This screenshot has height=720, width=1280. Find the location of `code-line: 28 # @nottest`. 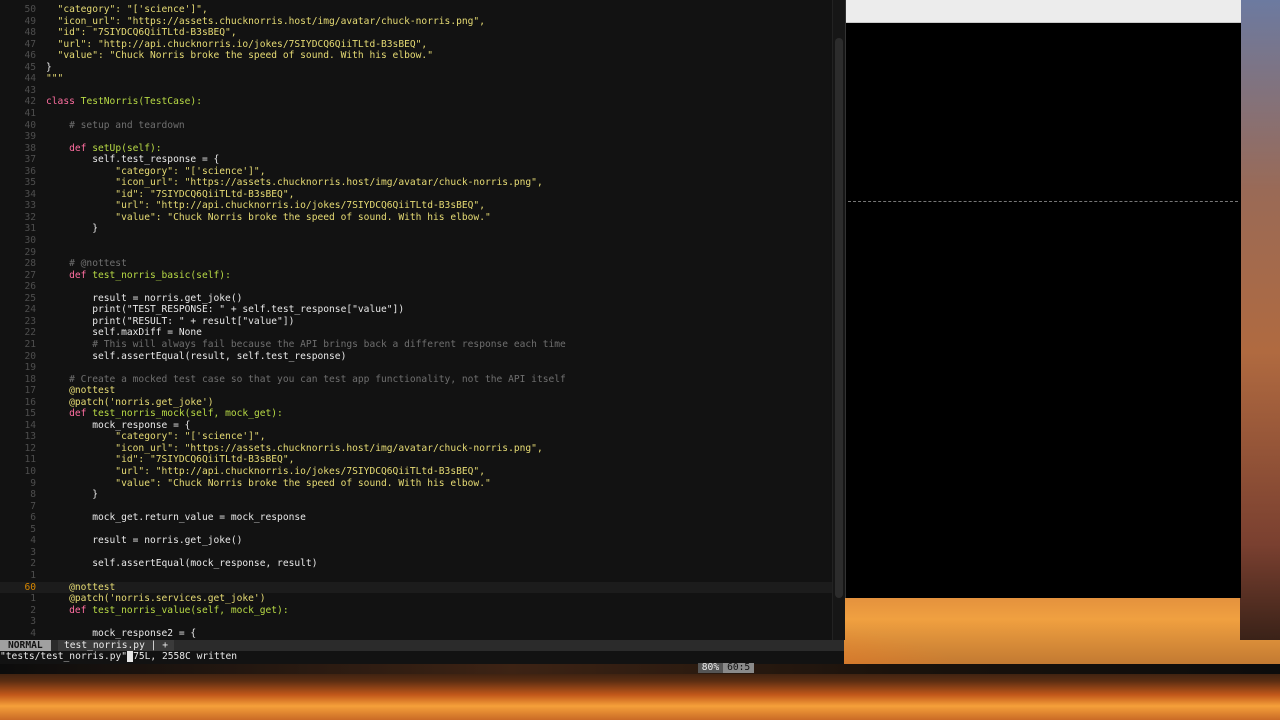

code-line: 28 # @nottest is located at coordinates (416, 264).